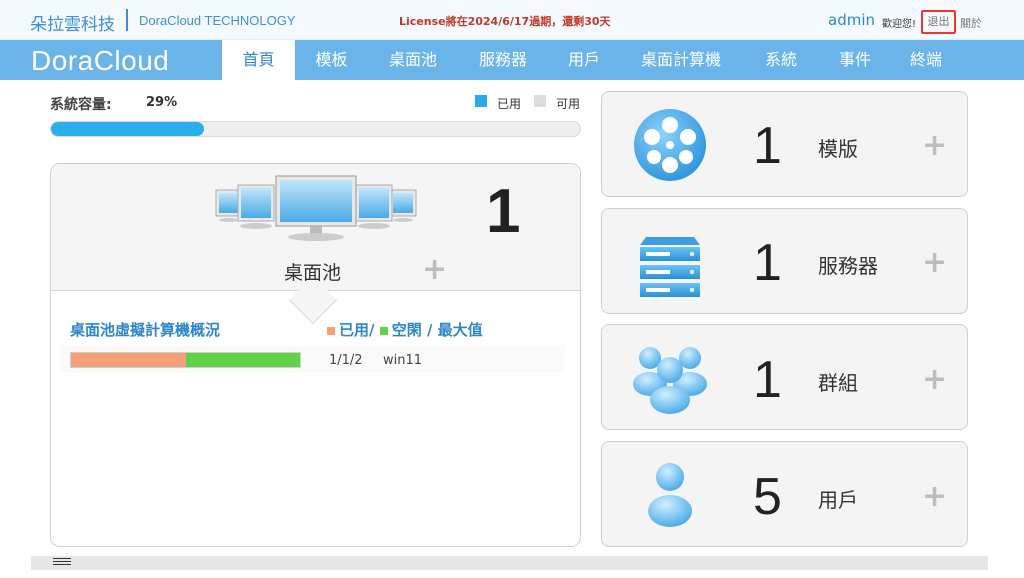  Describe the element at coordinates (838, 383) in the screenshot. I see `groups-label: 群組` at that location.